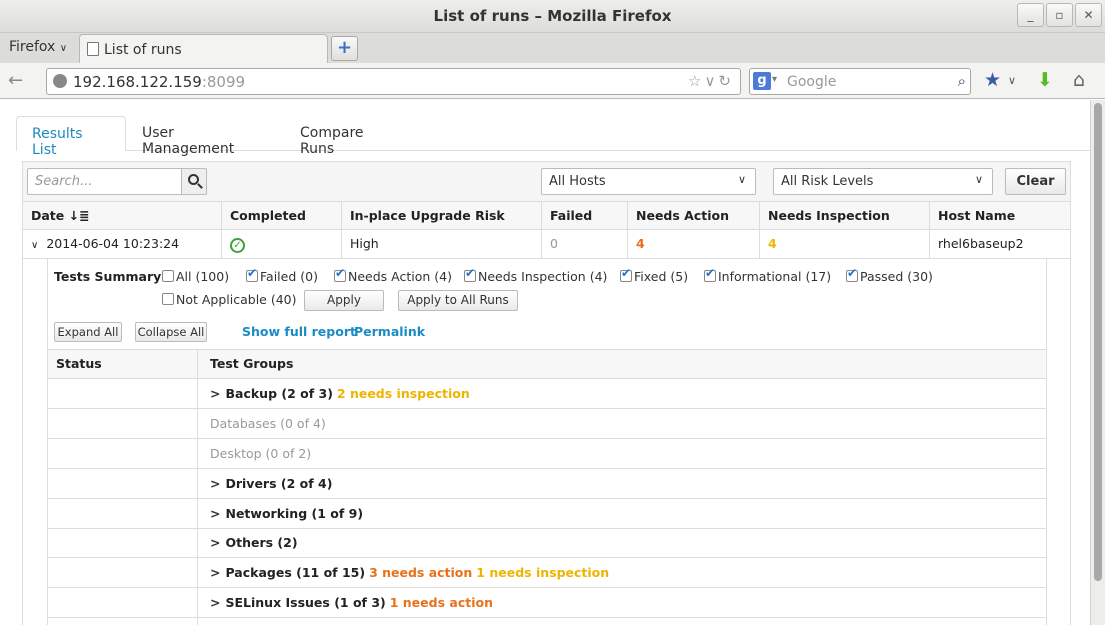 The image size is (1105, 625). I want to click on apply-button: Apply, so click(344, 300).